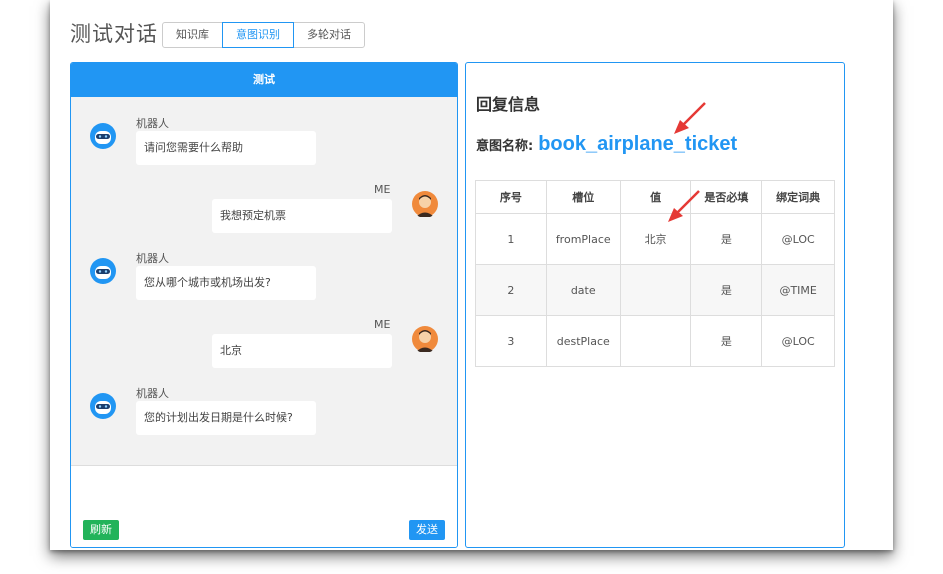 Image resolution: width=943 pixels, height=574 pixels. Describe the element at coordinates (505, 146) in the screenshot. I see `intent-label: 意图名称:` at that location.